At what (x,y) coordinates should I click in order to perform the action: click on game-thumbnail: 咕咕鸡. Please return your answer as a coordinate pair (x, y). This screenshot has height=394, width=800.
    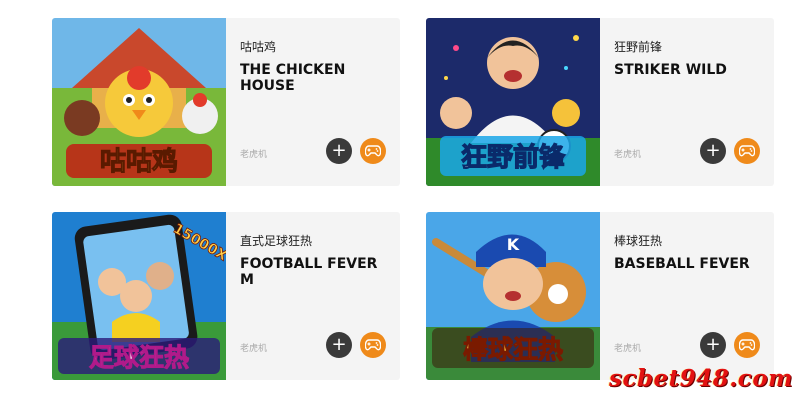
    Looking at the image, I should click on (139, 102).